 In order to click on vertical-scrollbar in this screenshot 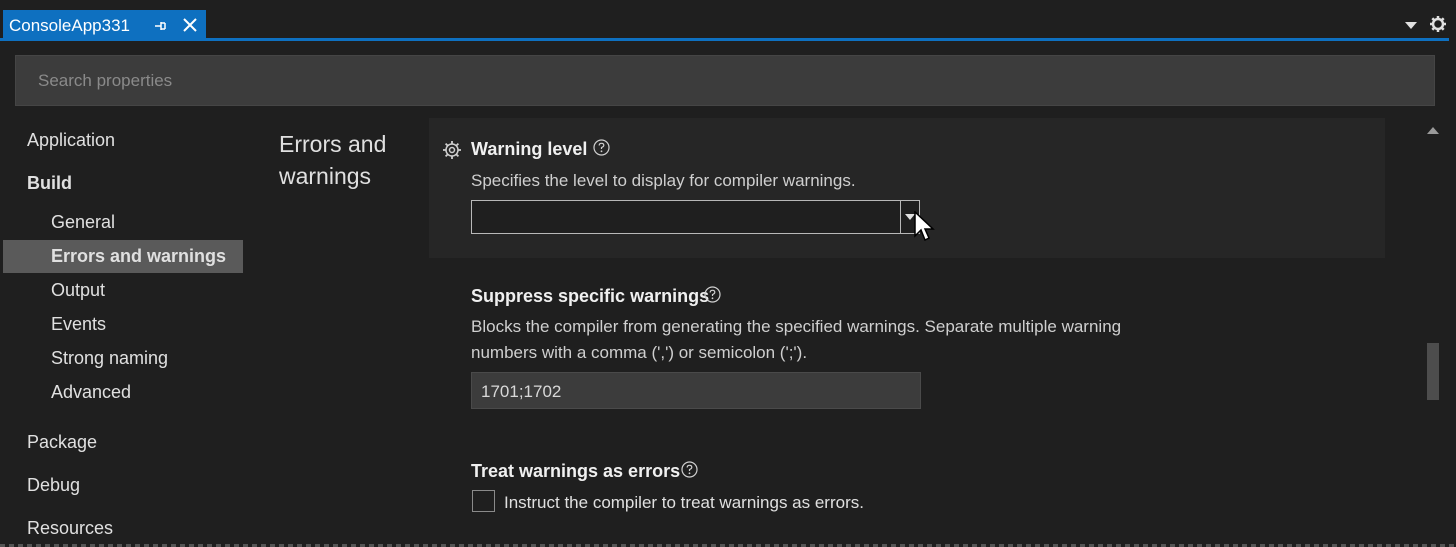, I will do `click(1433, 332)`.